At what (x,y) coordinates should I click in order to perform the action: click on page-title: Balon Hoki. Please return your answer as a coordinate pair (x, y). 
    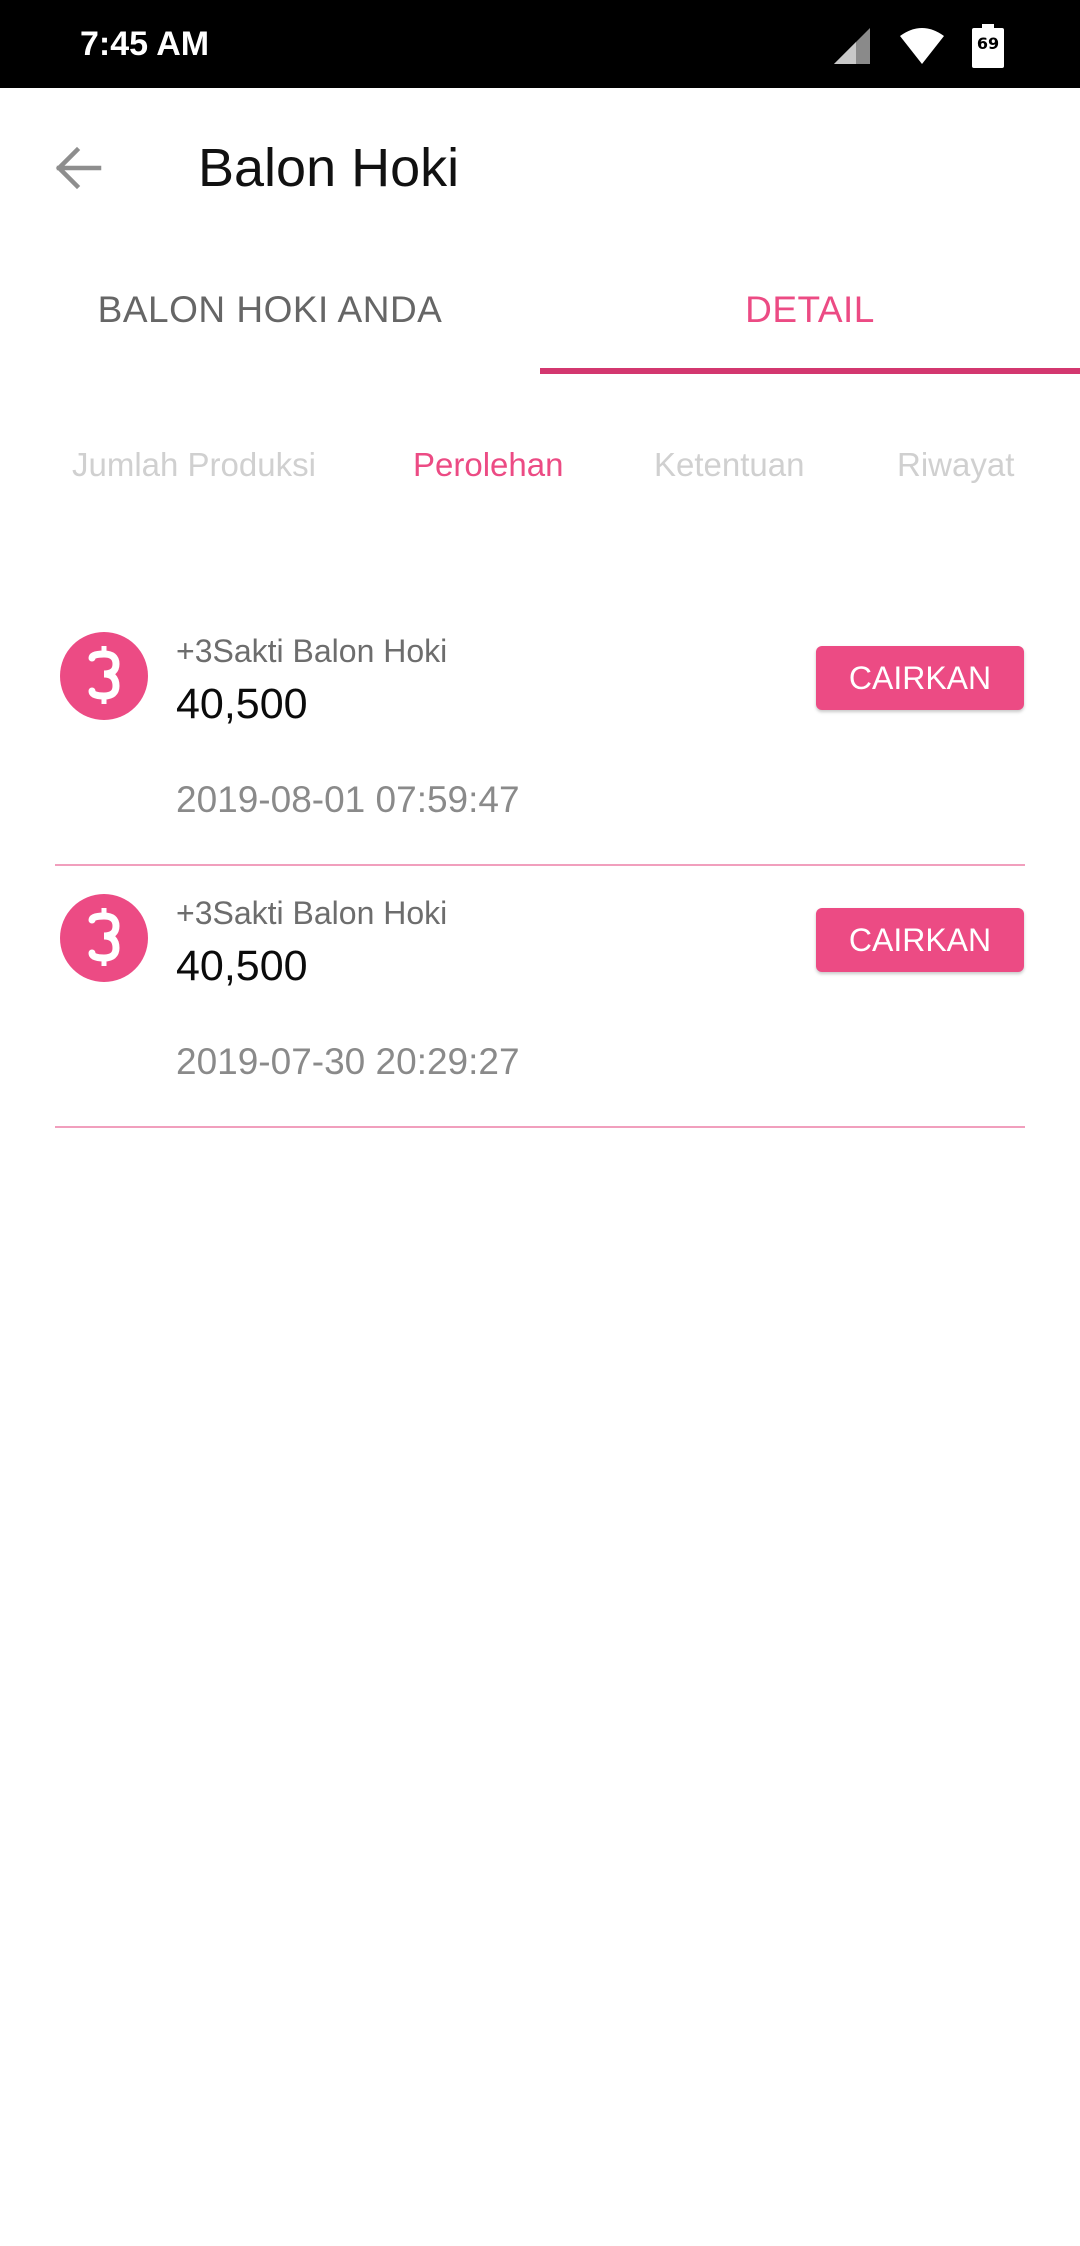
    Looking at the image, I should click on (329, 168).